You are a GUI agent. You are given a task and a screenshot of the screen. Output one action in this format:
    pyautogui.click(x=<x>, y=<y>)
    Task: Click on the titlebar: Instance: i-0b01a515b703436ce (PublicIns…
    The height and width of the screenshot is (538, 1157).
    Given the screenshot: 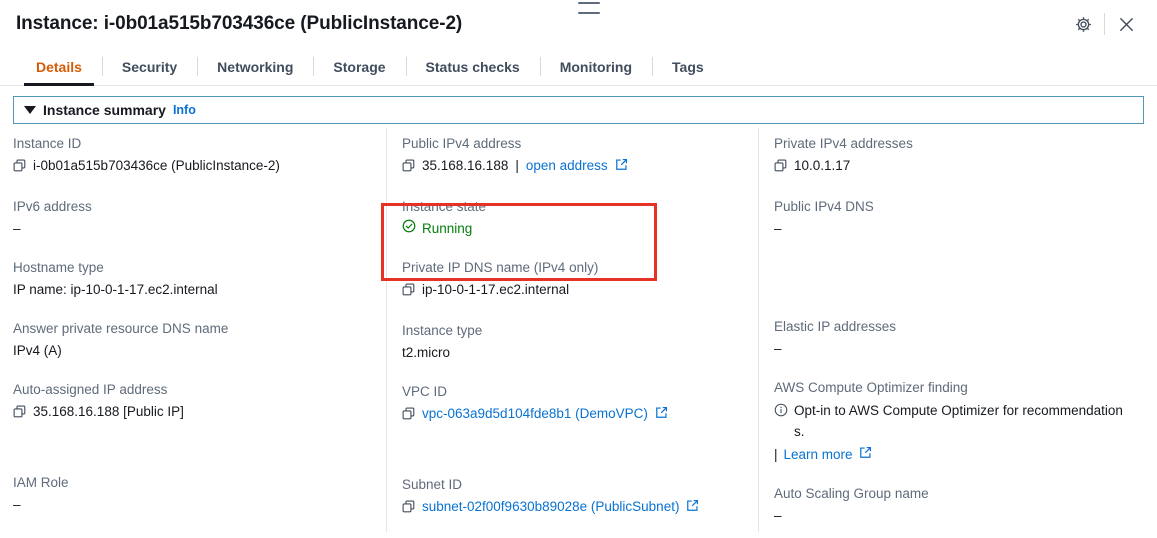 What is the action you would take?
    pyautogui.click(x=578, y=24)
    